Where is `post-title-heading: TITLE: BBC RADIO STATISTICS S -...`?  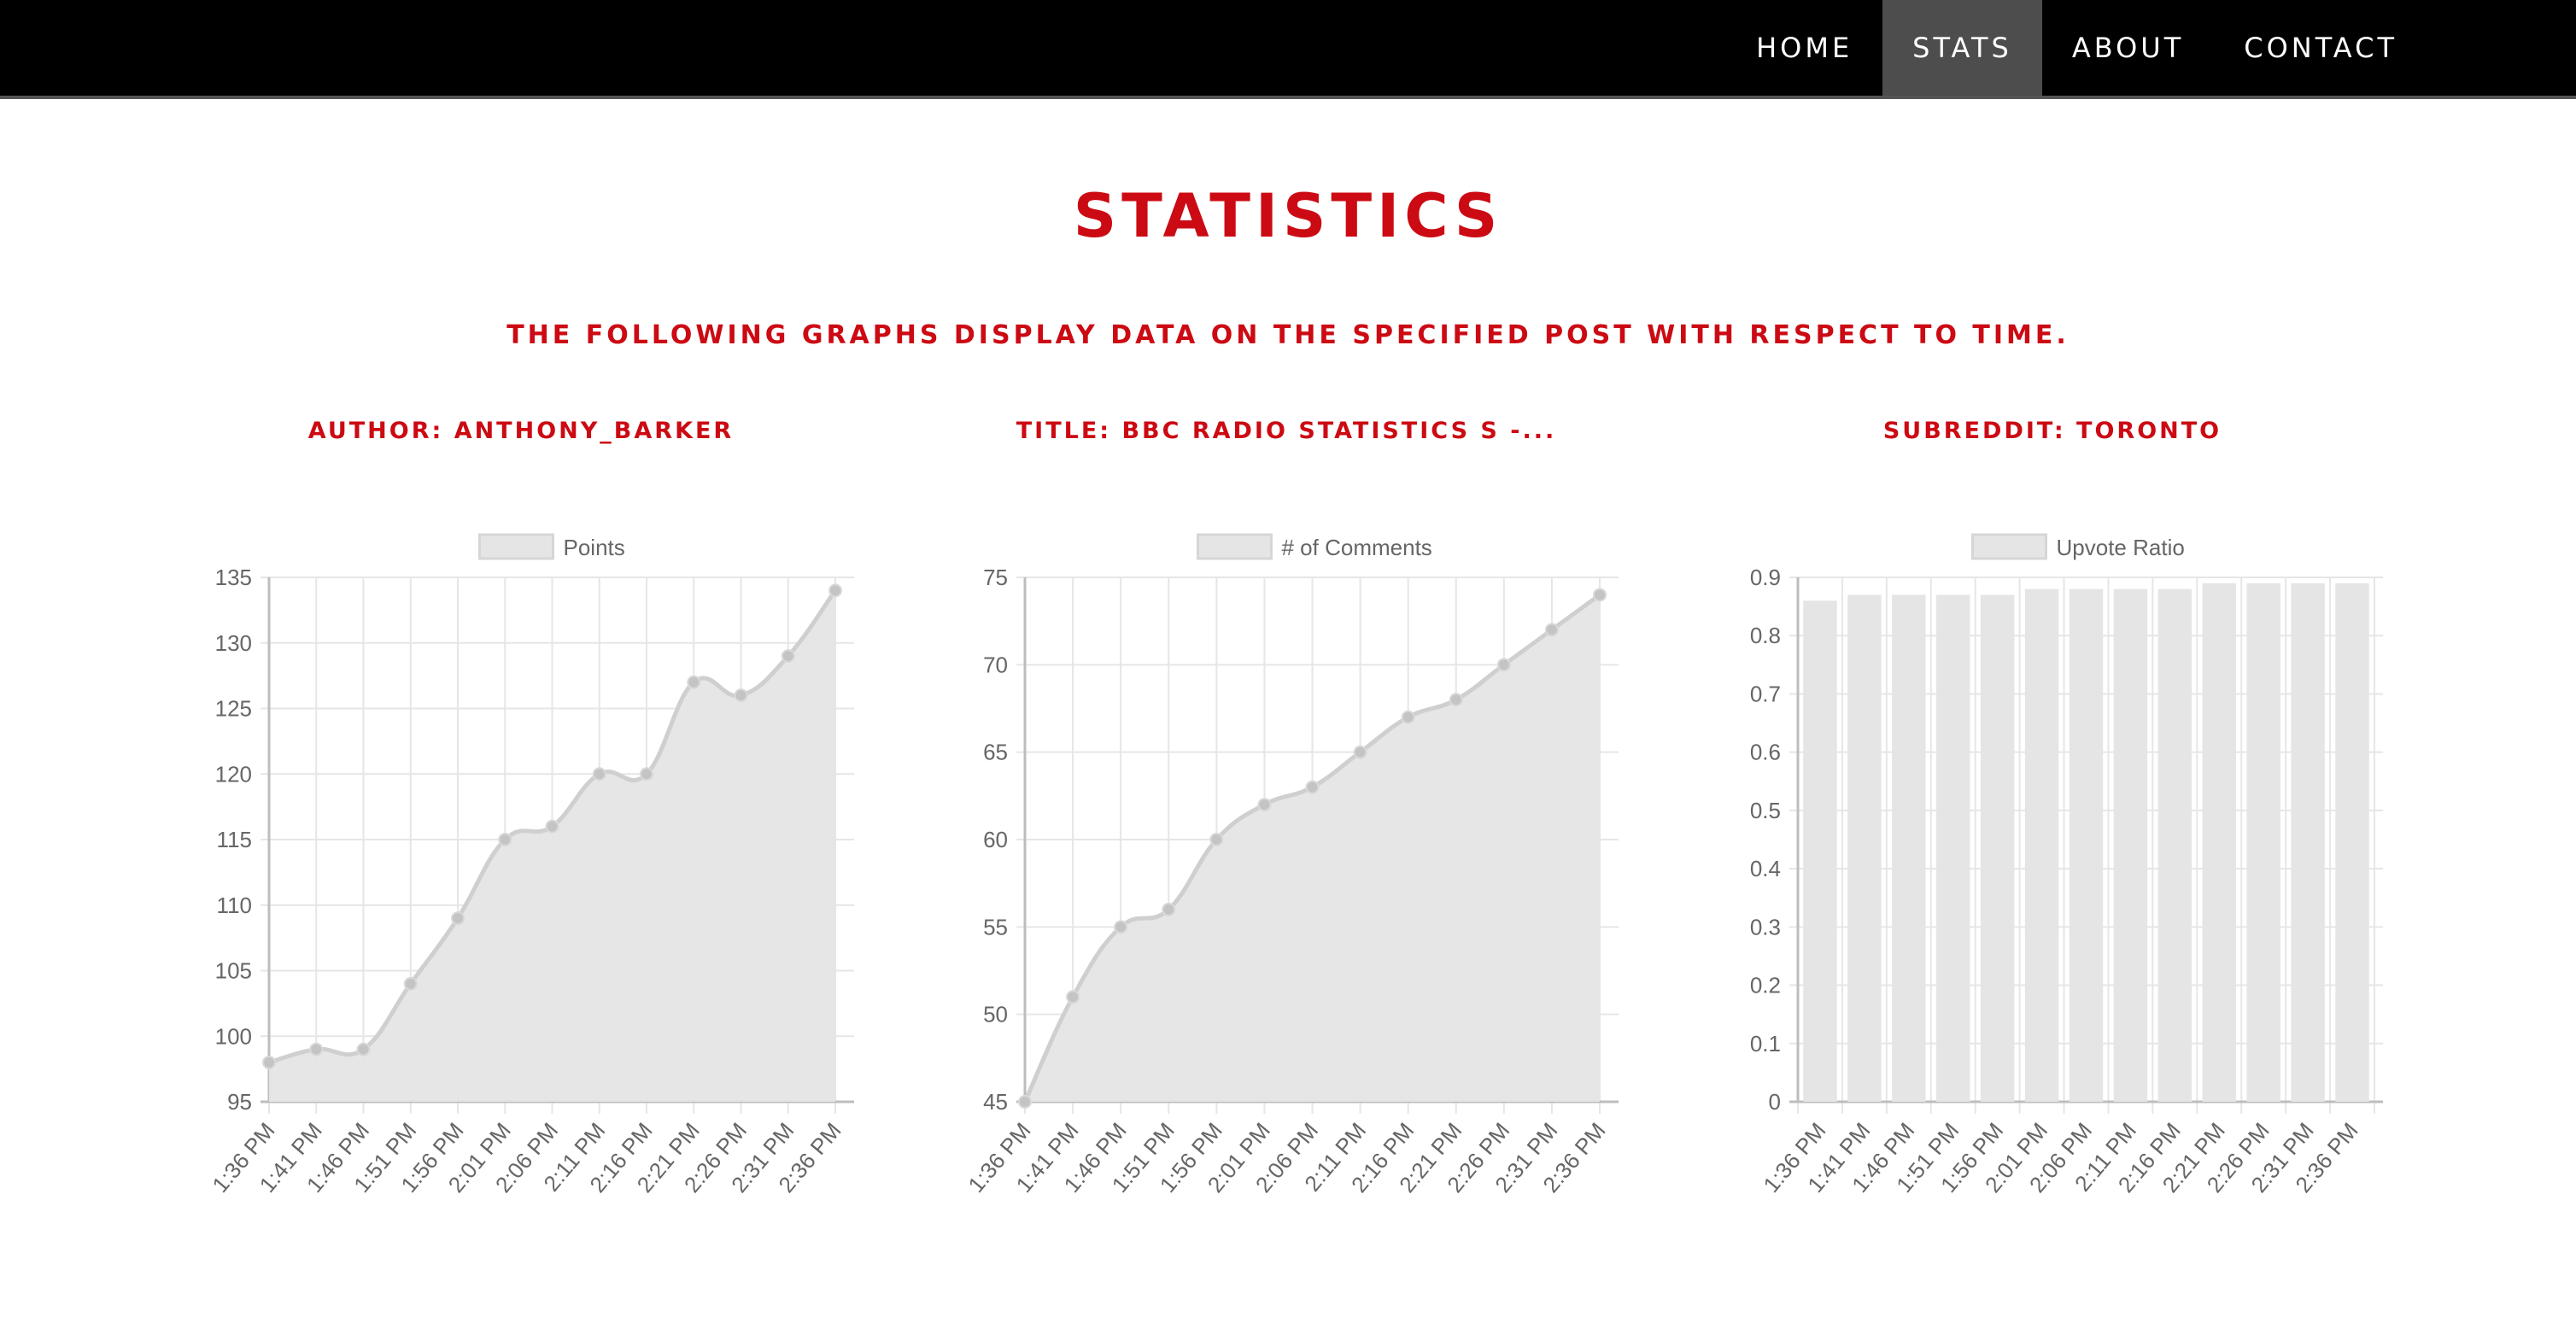 post-title-heading: TITLE: BBC RADIO STATISTICS S -... is located at coordinates (1286, 431).